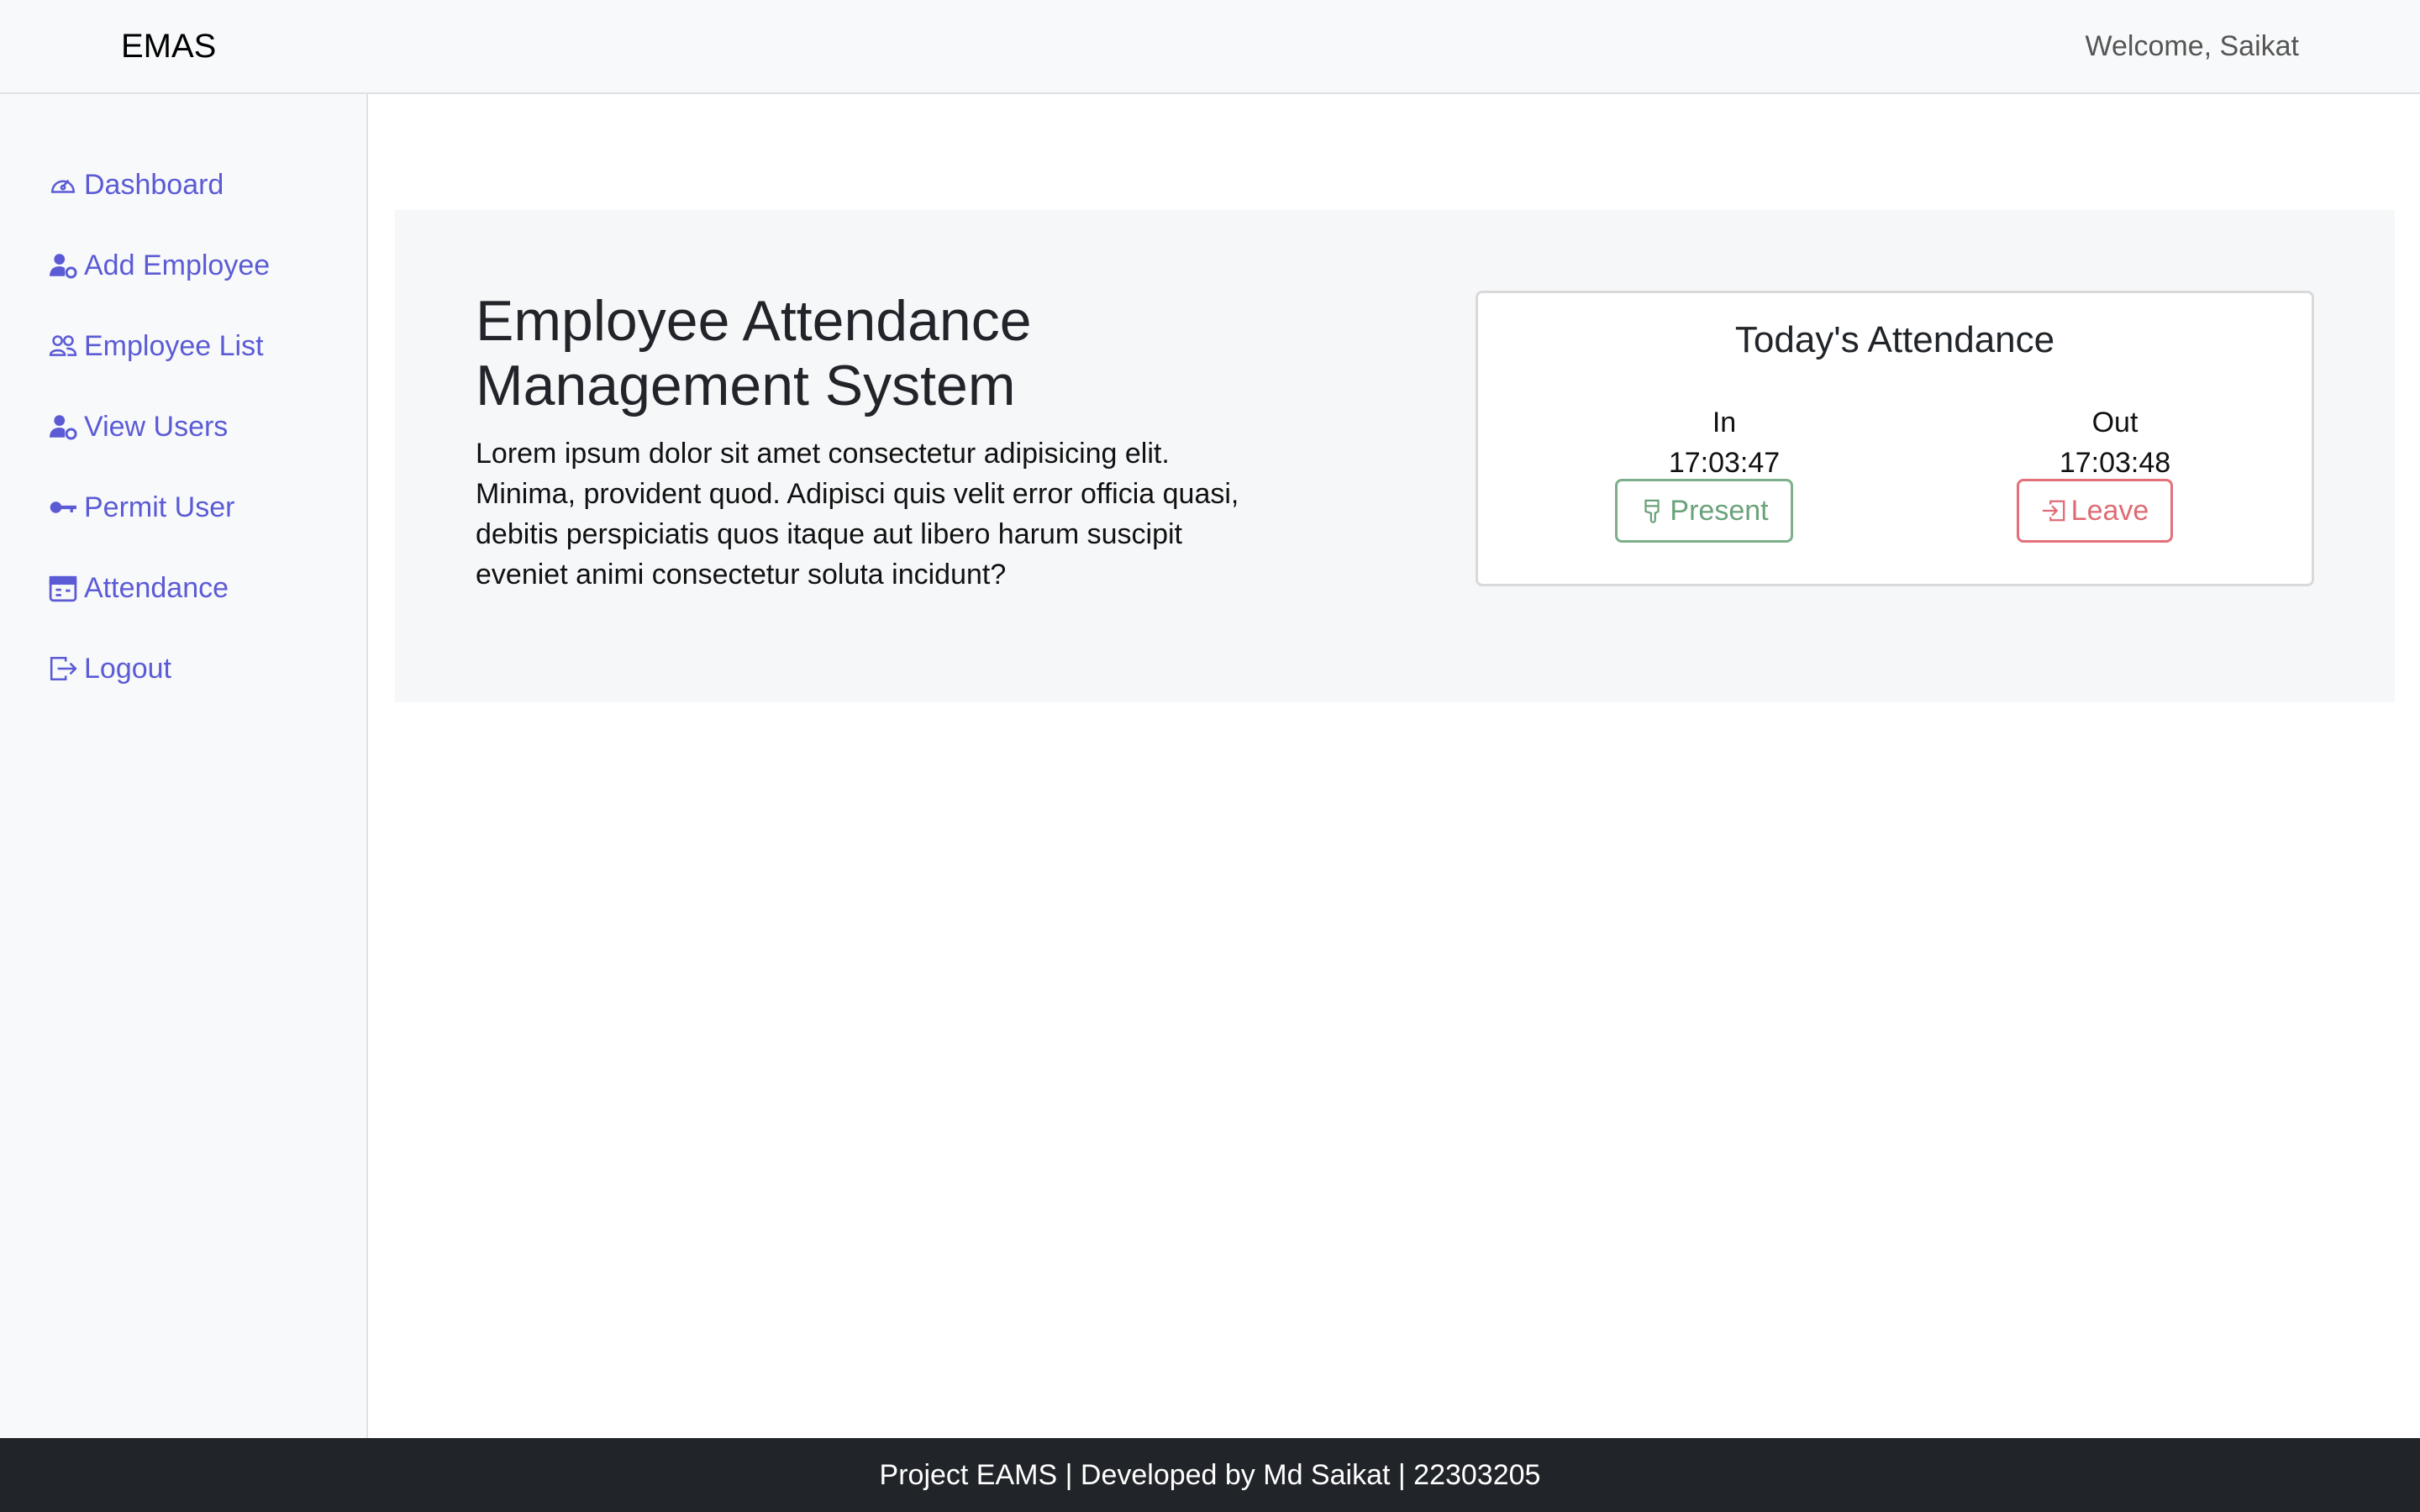 The height and width of the screenshot is (1512, 2420). What do you see at coordinates (154, 185) in the screenshot?
I see `sidebar-item-label: Dashboard` at bounding box center [154, 185].